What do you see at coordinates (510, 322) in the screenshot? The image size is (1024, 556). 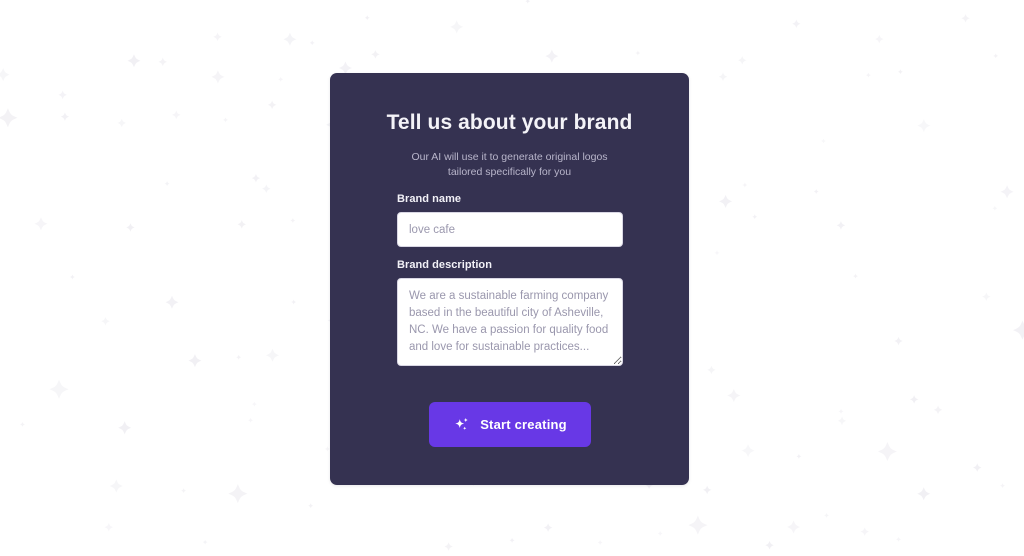 I see `brand-description-textarea` at bounding box center [510, 322].